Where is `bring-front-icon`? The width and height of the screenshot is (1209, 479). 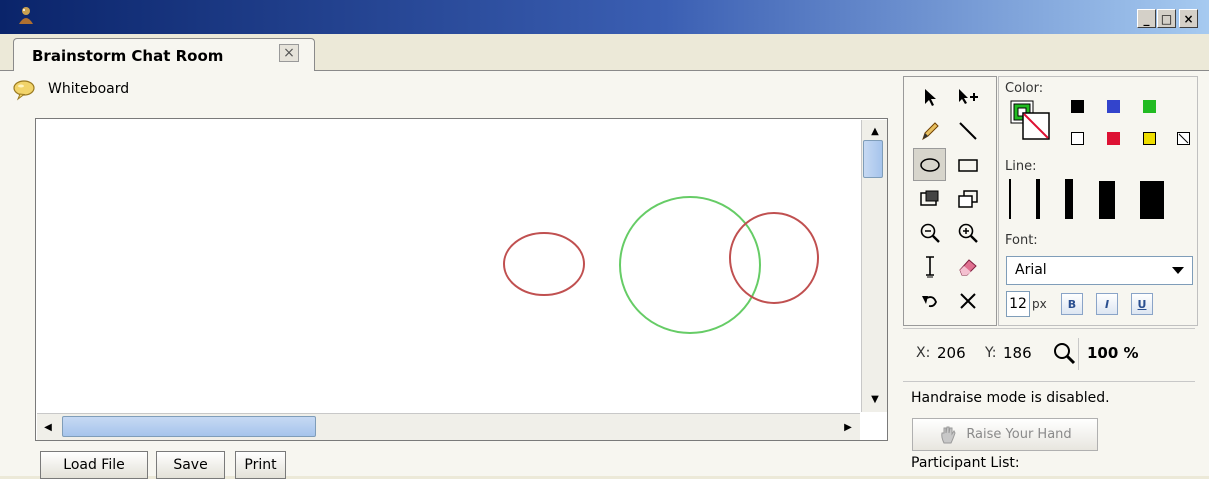 bring-front-icon is located at coordinates (929, 198).